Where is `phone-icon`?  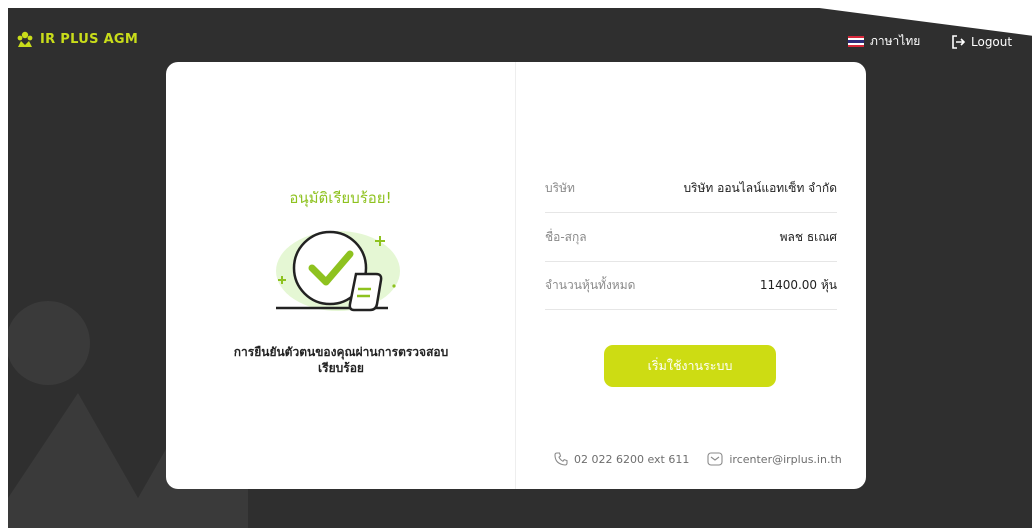 phone-icon is located at coordinates (561, 459).